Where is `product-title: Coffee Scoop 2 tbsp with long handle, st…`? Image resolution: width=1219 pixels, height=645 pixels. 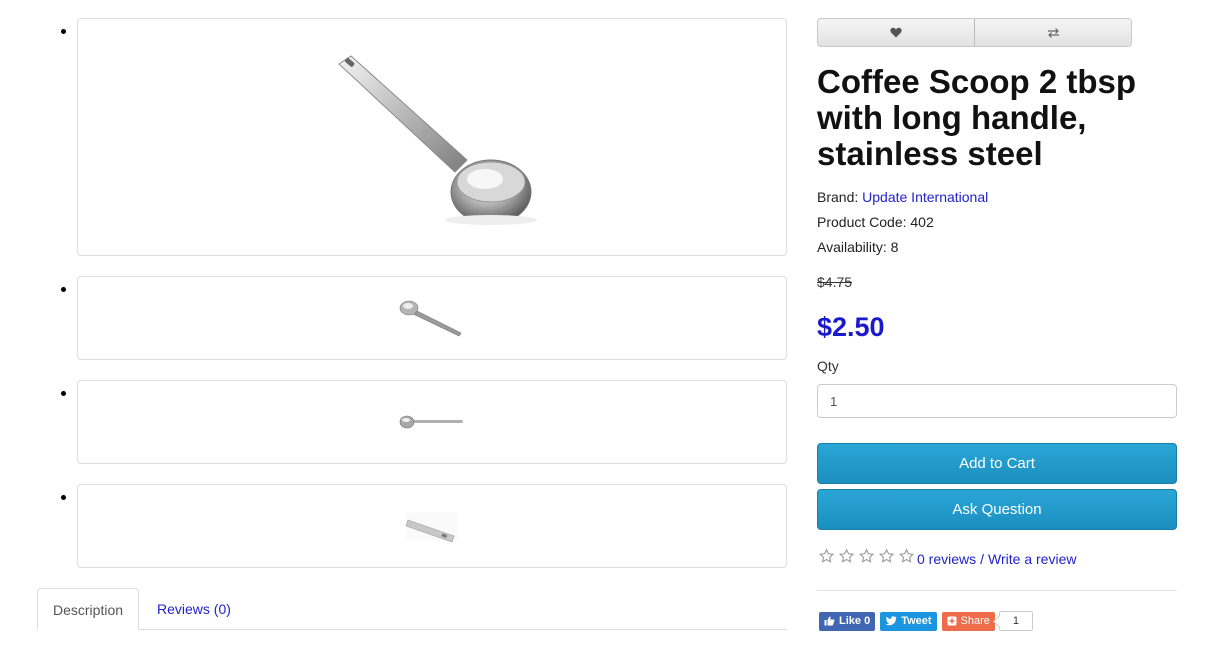
product-title: Coffee Scoop 2 tbsp with long handle, st… is located at coordinates (977, 117).